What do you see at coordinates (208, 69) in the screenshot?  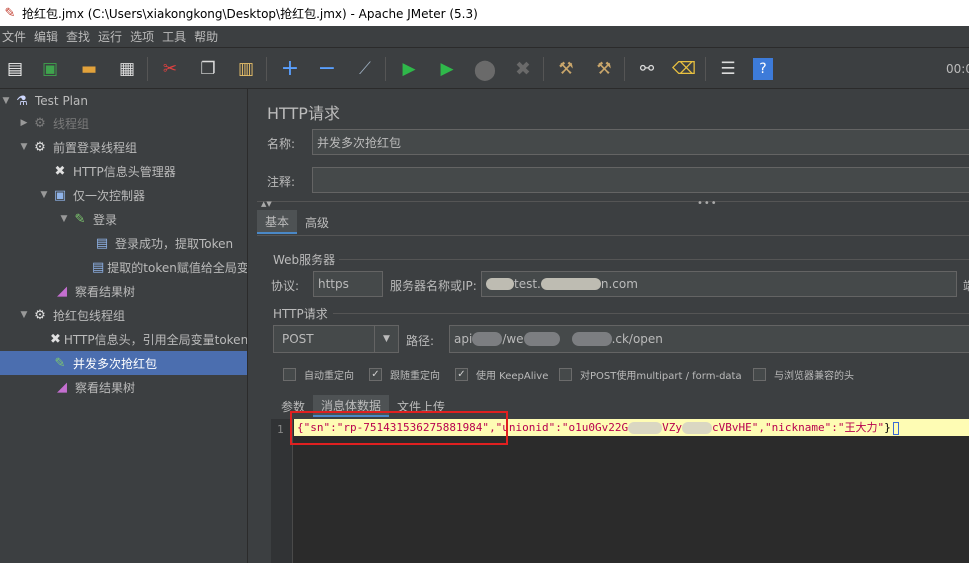 I see `copy-icon: ❐` at bounding box center [208, 69].